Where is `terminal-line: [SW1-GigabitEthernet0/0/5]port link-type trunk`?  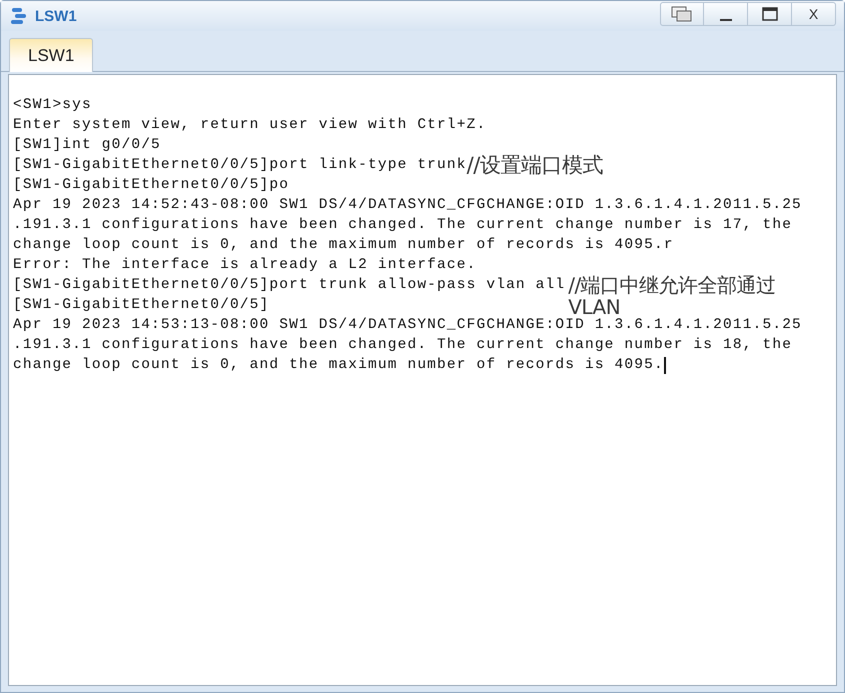
terminal-line: [SW1-GigabitEthernet0/0/5]port link-type trunk is located at coordinates (240, 165).